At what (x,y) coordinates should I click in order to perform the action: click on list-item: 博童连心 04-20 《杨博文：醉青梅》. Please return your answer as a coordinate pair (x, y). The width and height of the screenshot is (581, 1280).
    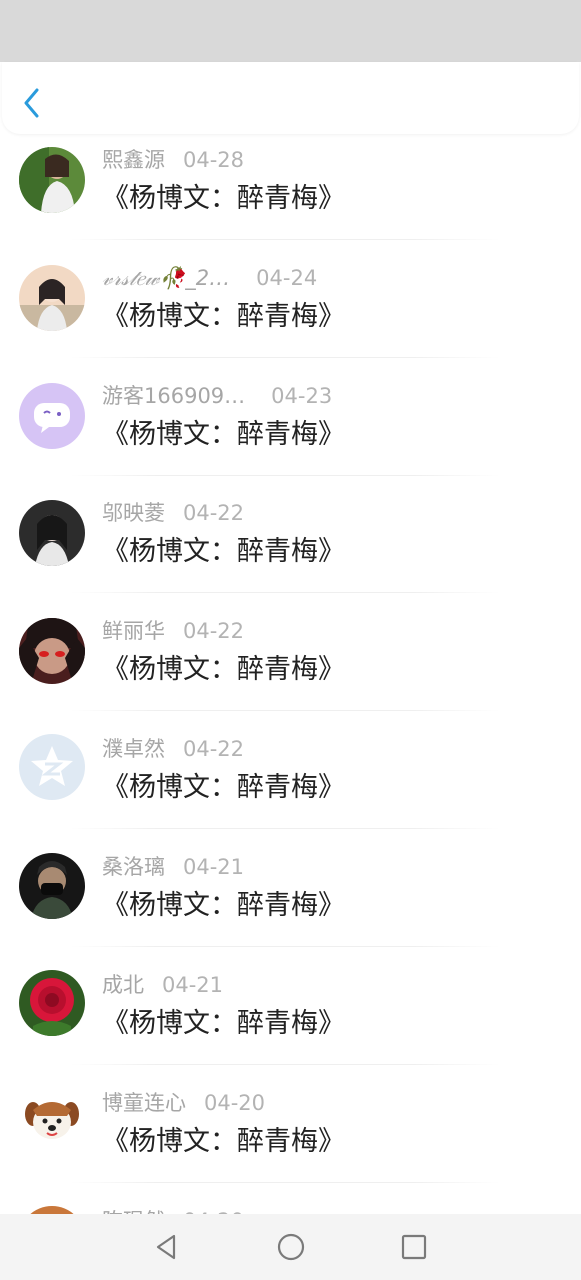
    Looking at the image, I should click on (290, 1135).